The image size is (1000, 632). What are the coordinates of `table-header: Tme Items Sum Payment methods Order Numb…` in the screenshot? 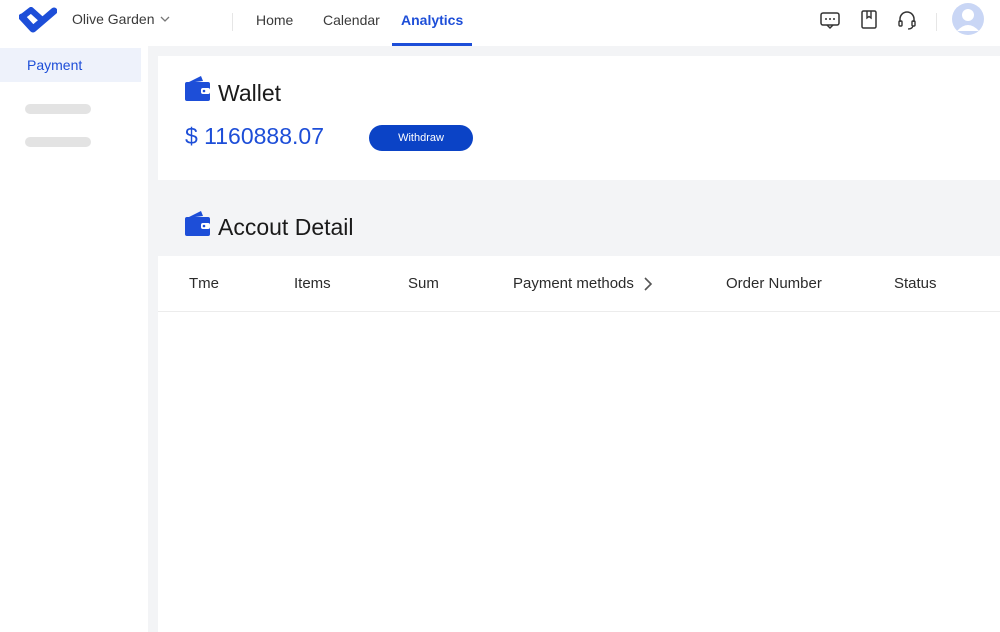 It's located at (579, 284).